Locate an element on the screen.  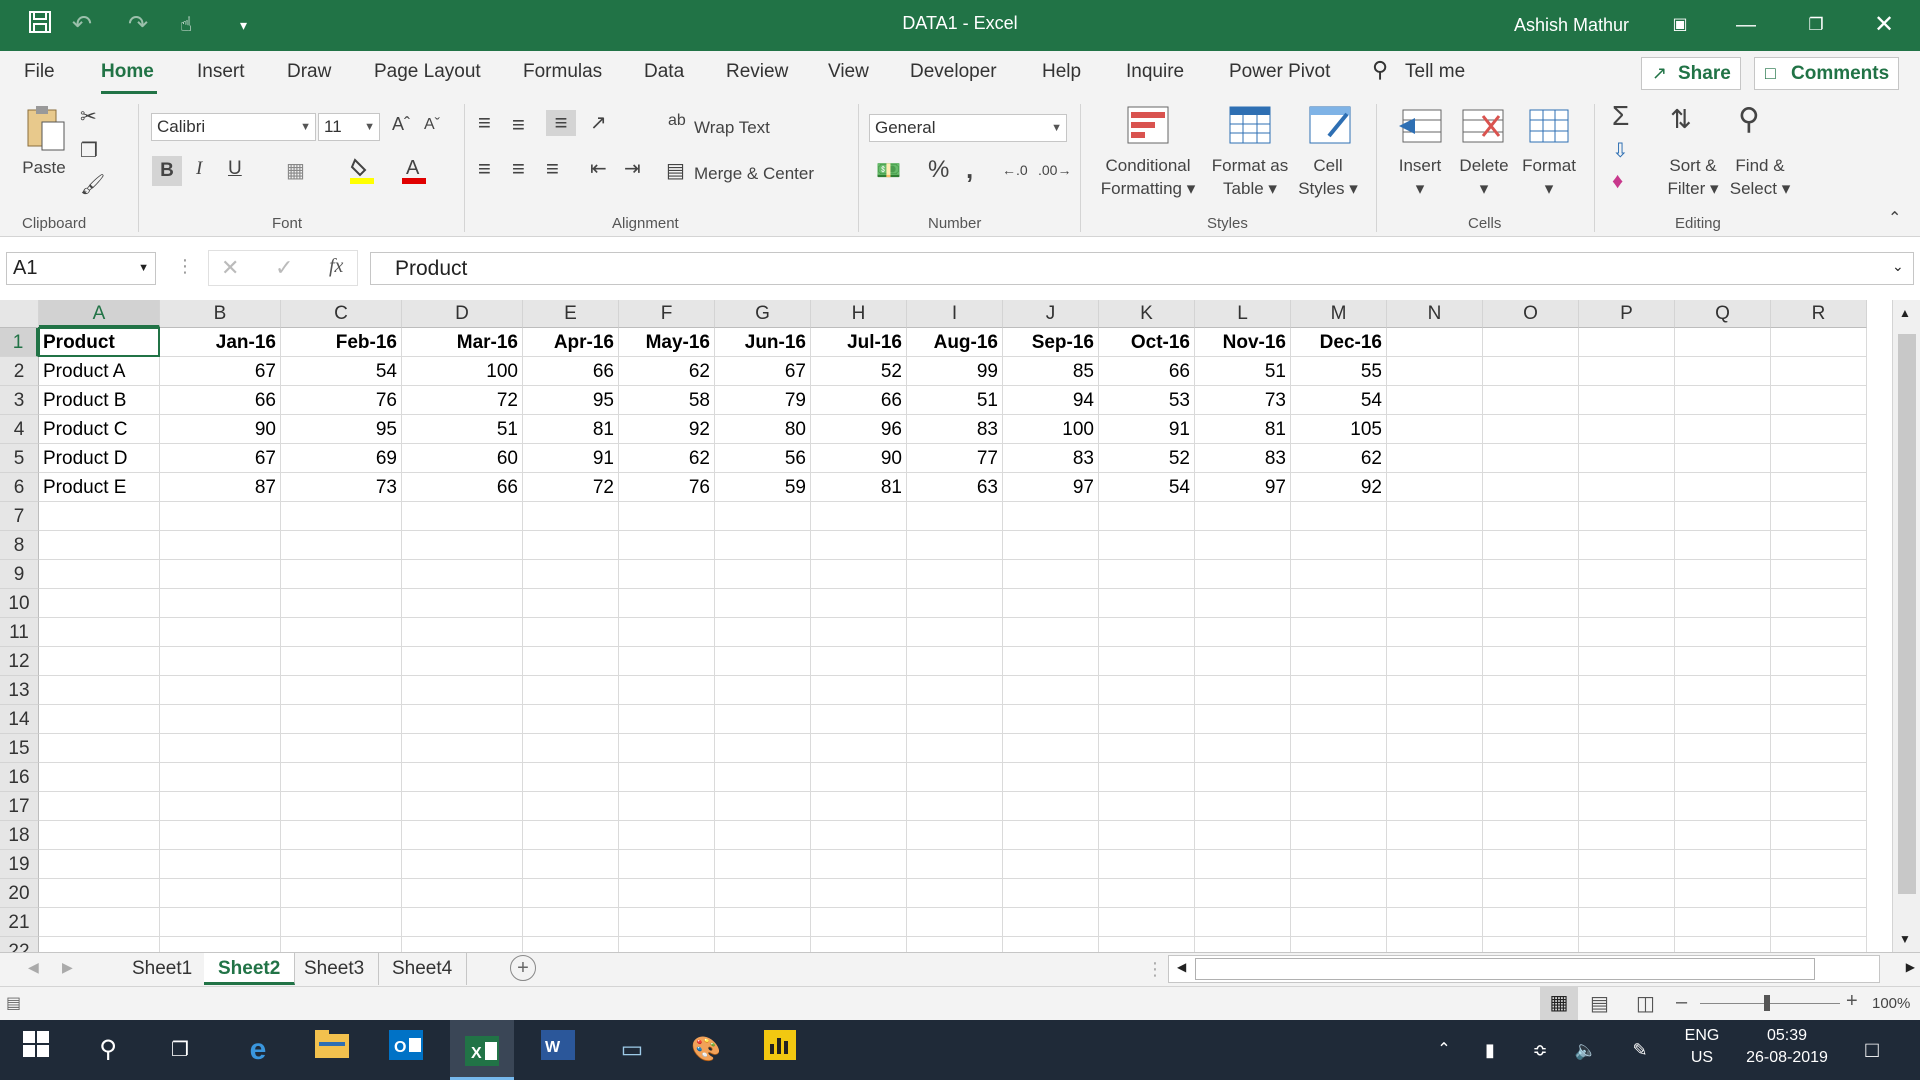
cell-q3 is located at coordinates (1723, 400).